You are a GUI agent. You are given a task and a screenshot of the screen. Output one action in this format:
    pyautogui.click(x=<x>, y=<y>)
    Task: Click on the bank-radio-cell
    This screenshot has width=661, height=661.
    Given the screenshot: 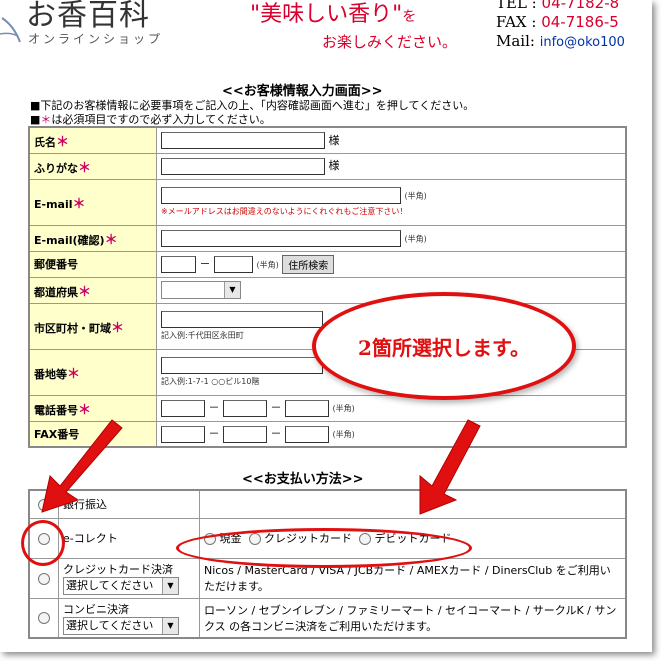 What is the action you would take?
    pyautogui.click(x=43, y=504)
    